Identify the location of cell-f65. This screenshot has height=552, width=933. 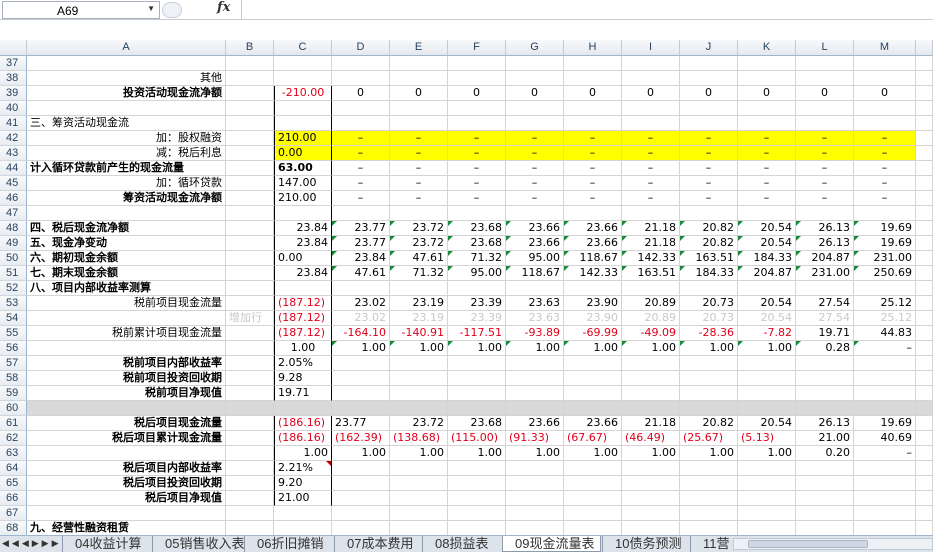
(477, 483).